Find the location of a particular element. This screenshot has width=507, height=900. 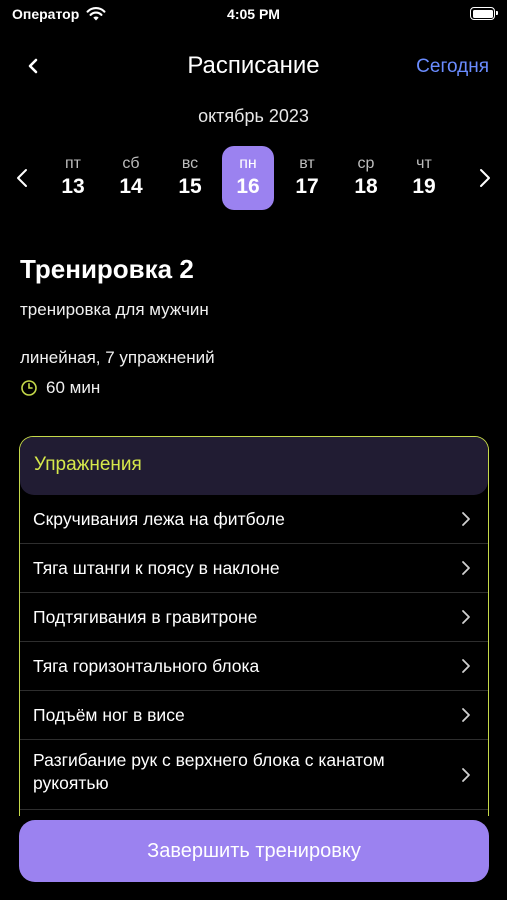

exercise-row: Подтягивания в гравитроне is located at coordinates (254, 617).